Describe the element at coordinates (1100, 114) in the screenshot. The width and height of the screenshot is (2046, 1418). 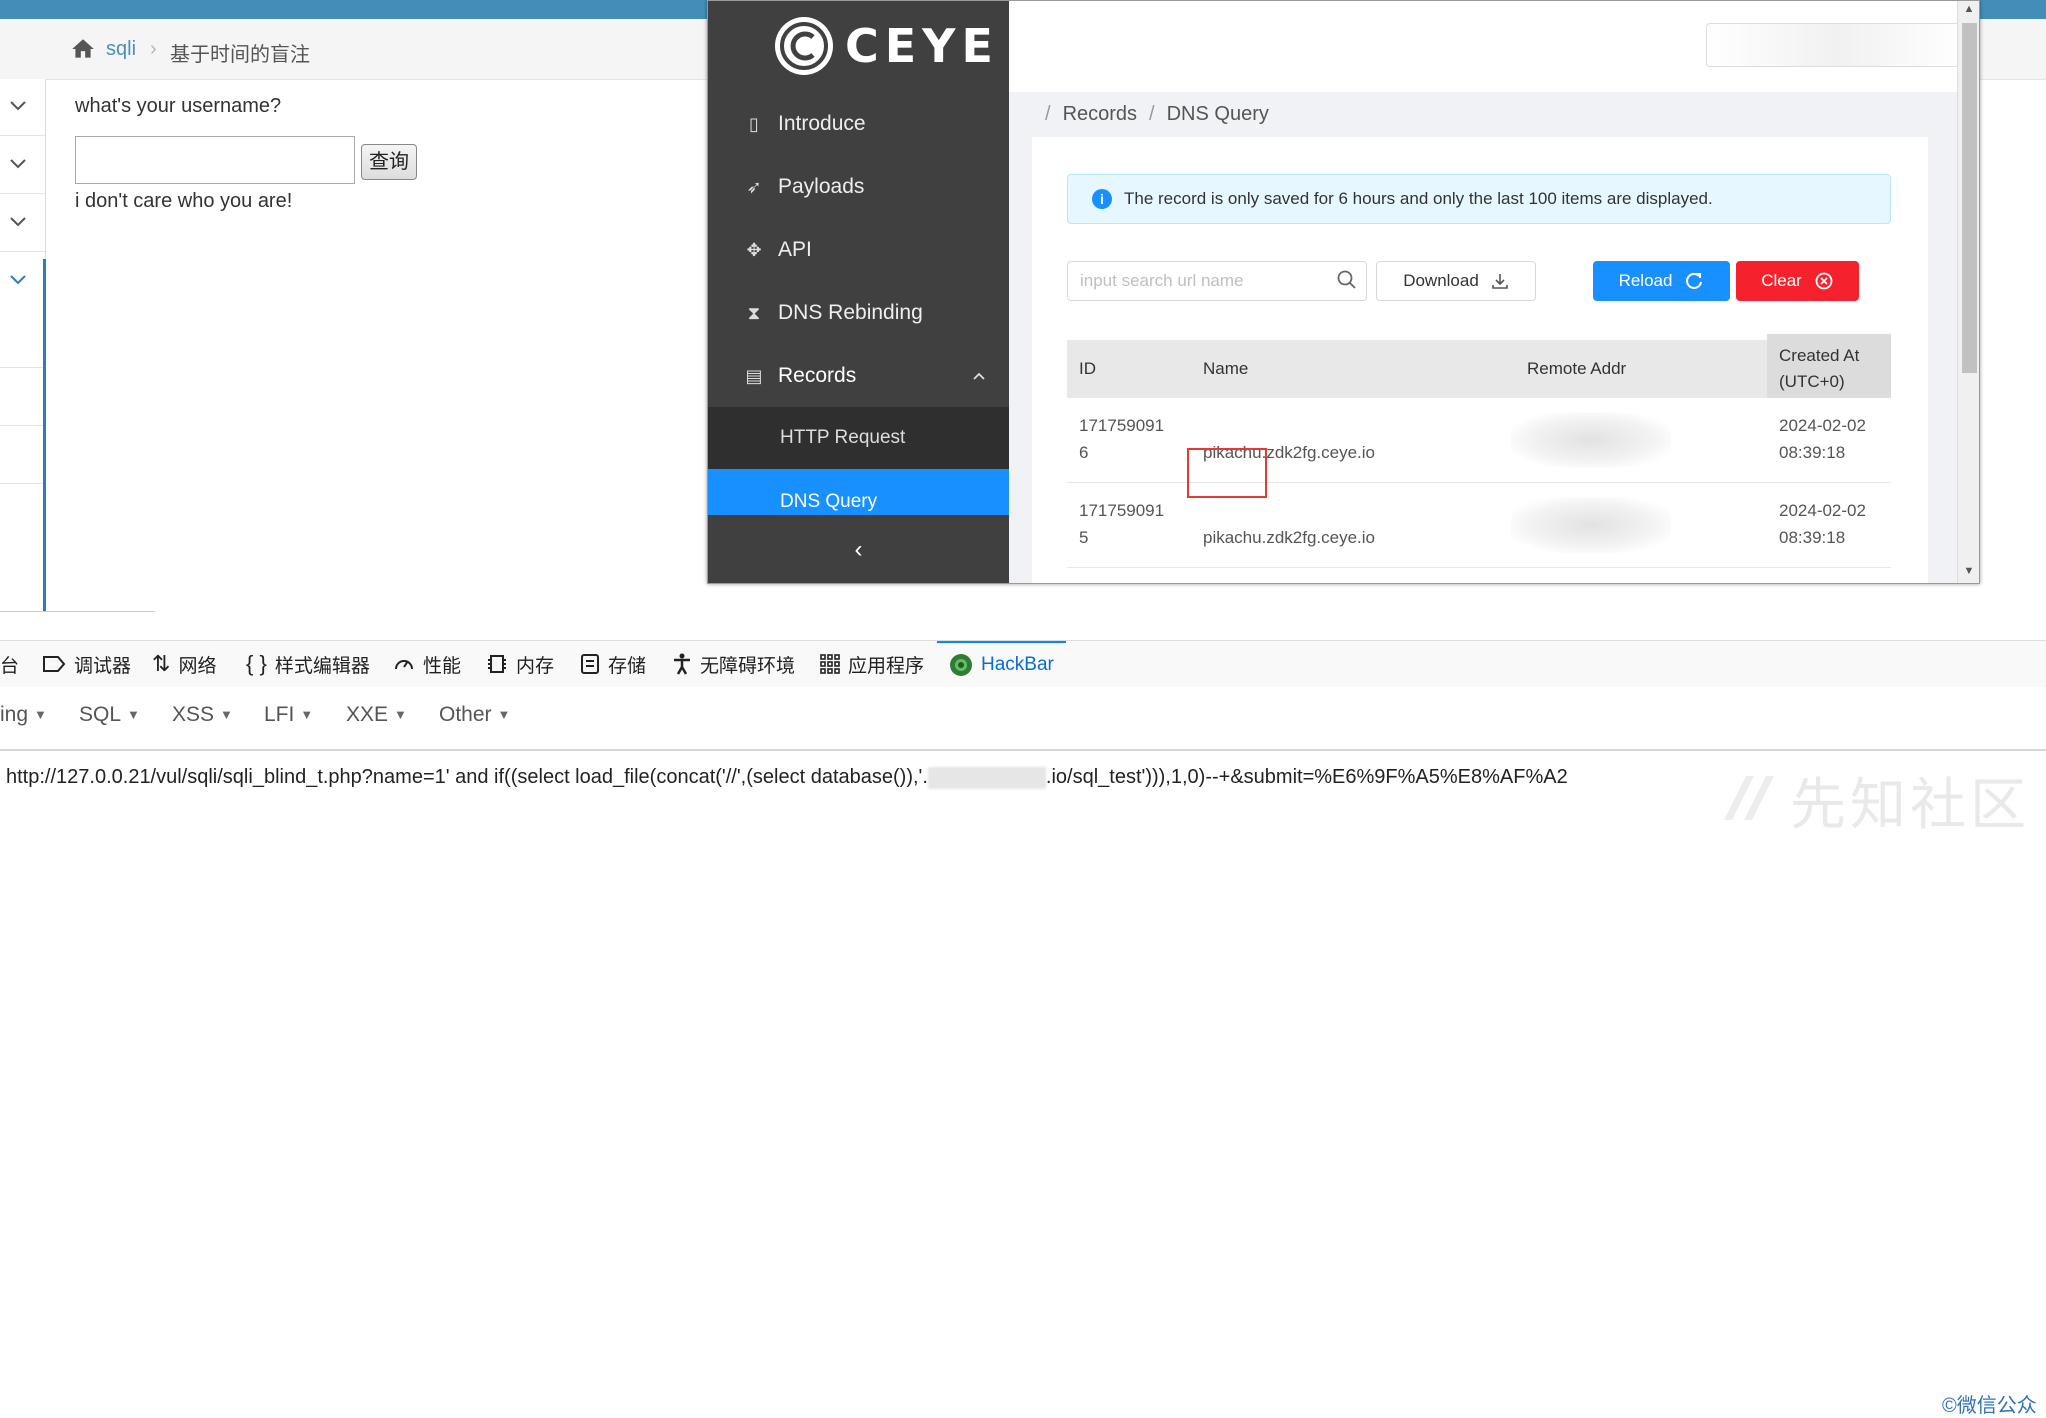
I see `breadcrumb-records: Records` at that location.